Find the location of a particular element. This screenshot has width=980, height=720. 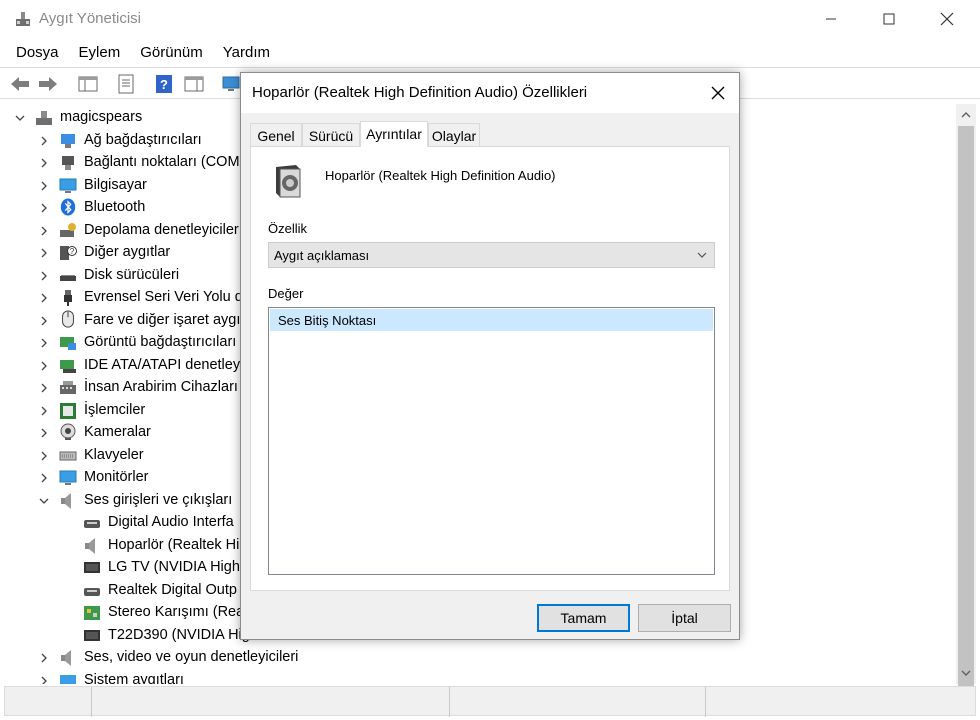

minimize-button is located at coordinates (831, 19).